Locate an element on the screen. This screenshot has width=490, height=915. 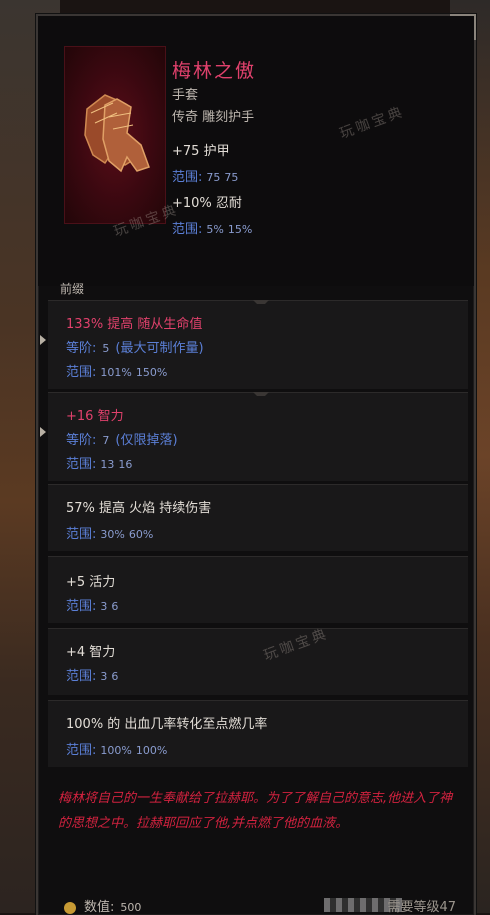
affix-text: +4 智力 is located at coordinates (91, 652).